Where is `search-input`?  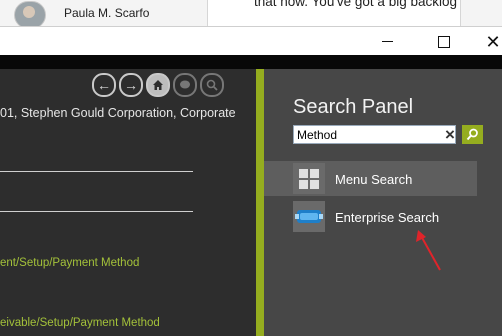 search-input is located at coordinates (371, 134).